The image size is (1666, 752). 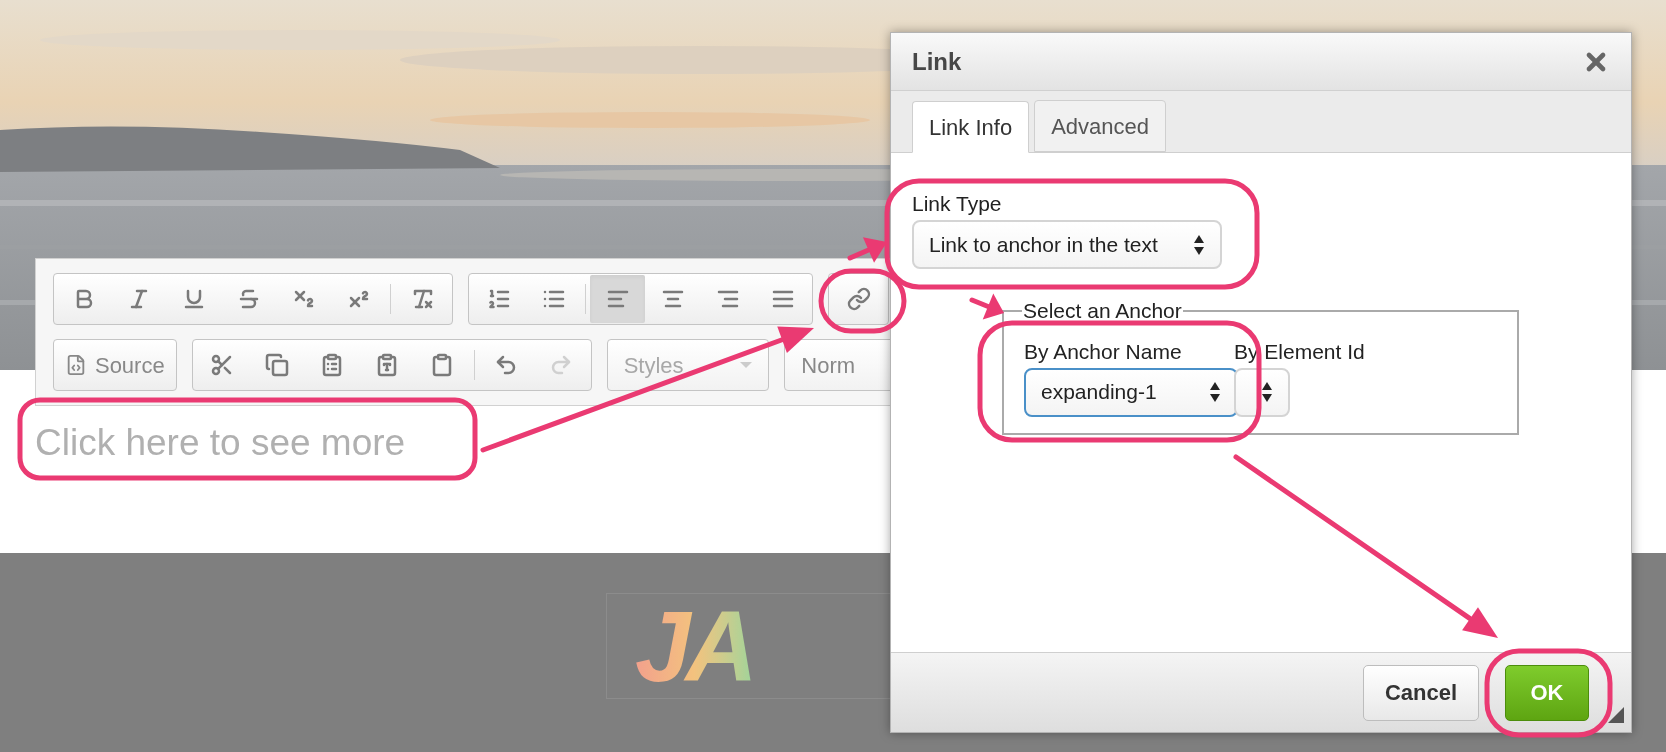 I want to click on anchor-name-select: expanding-1, so click(x=1131, y=392).